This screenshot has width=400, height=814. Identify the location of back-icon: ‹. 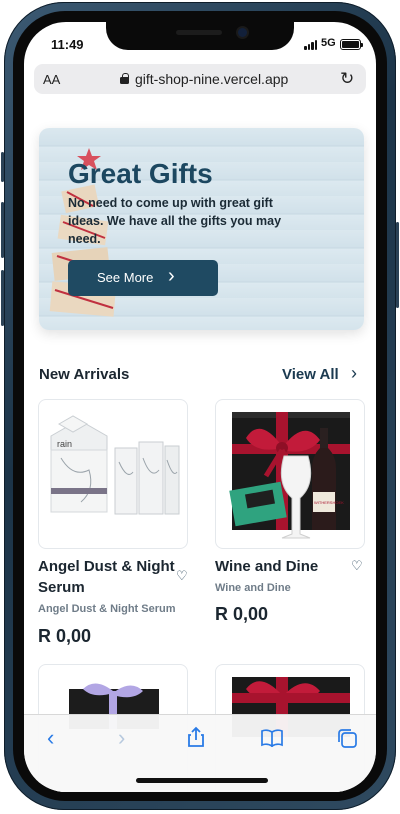
(50, 738).